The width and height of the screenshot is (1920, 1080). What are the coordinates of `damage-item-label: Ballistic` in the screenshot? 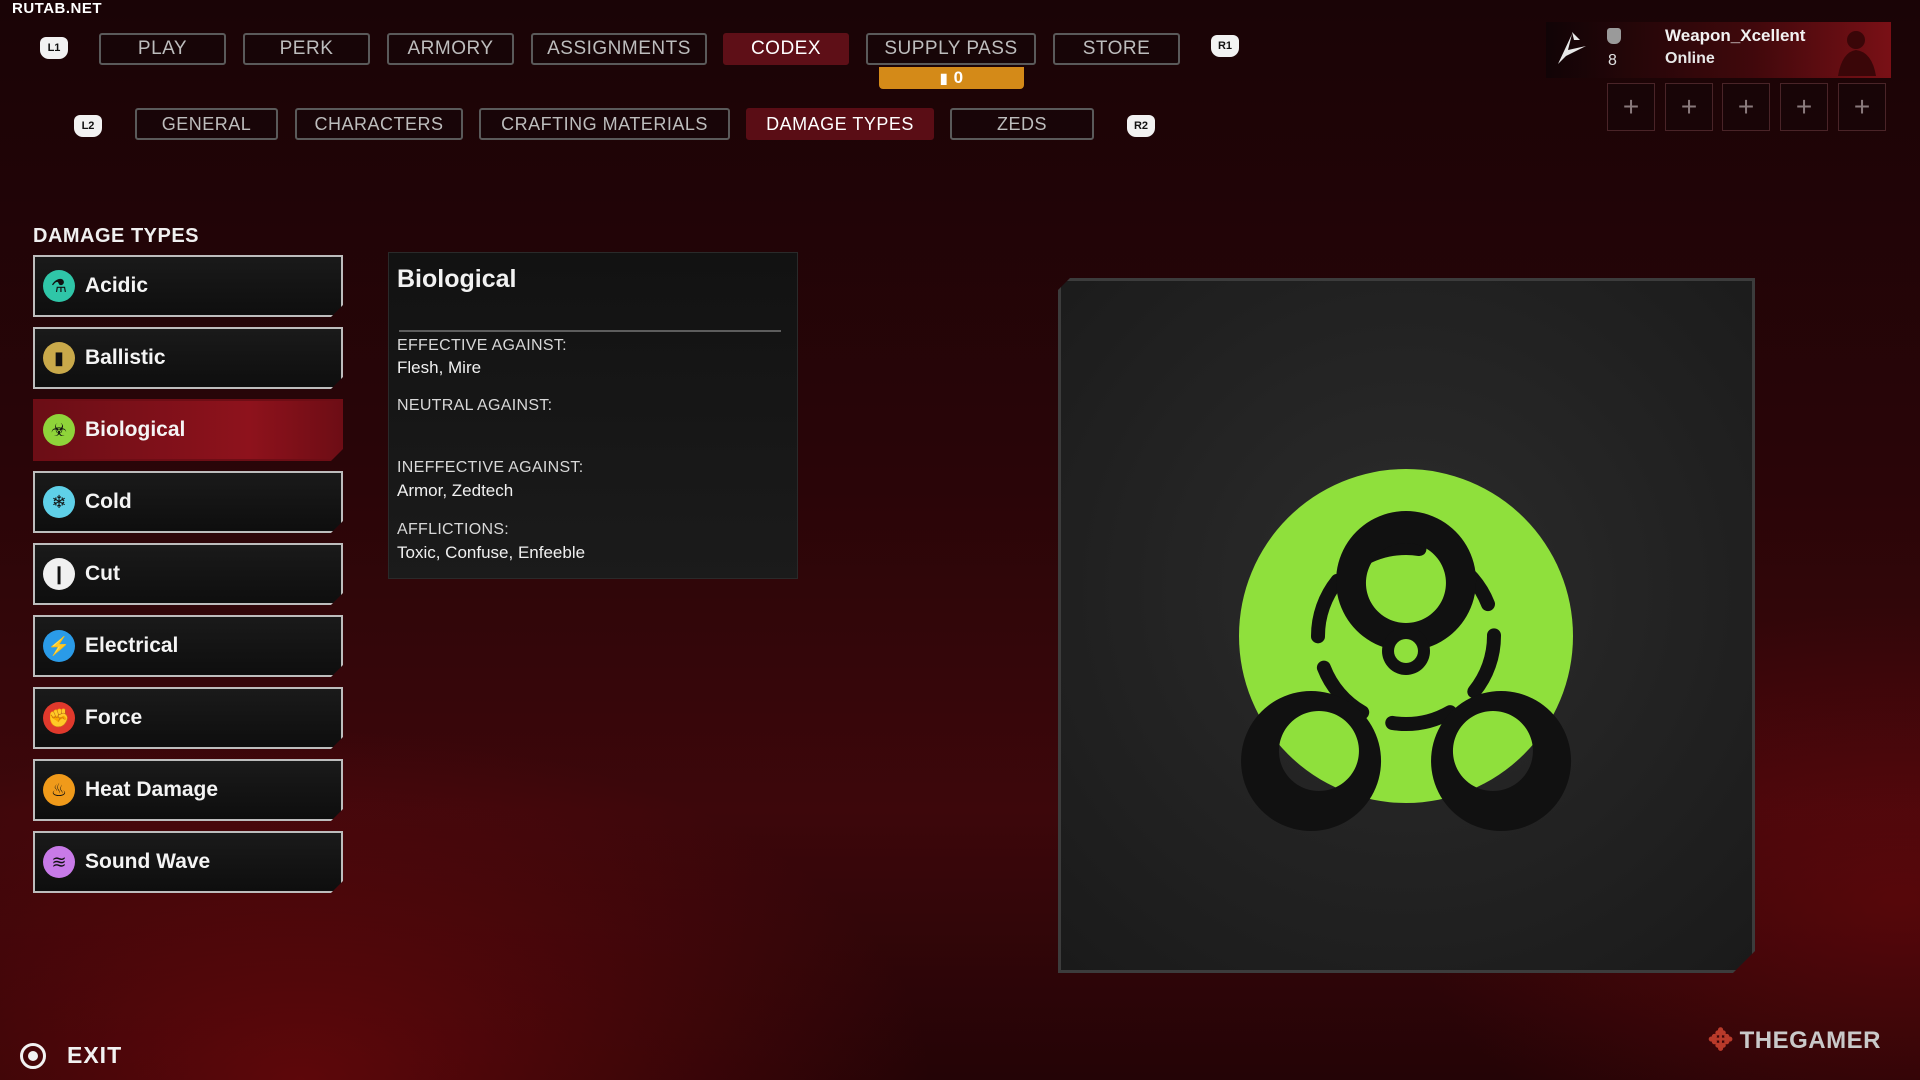 It's located at (125, 357).